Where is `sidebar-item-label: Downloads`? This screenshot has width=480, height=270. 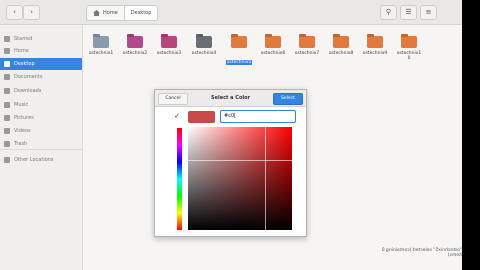 sidebar-item-label: Downloads is located at coordinates (28, 91).